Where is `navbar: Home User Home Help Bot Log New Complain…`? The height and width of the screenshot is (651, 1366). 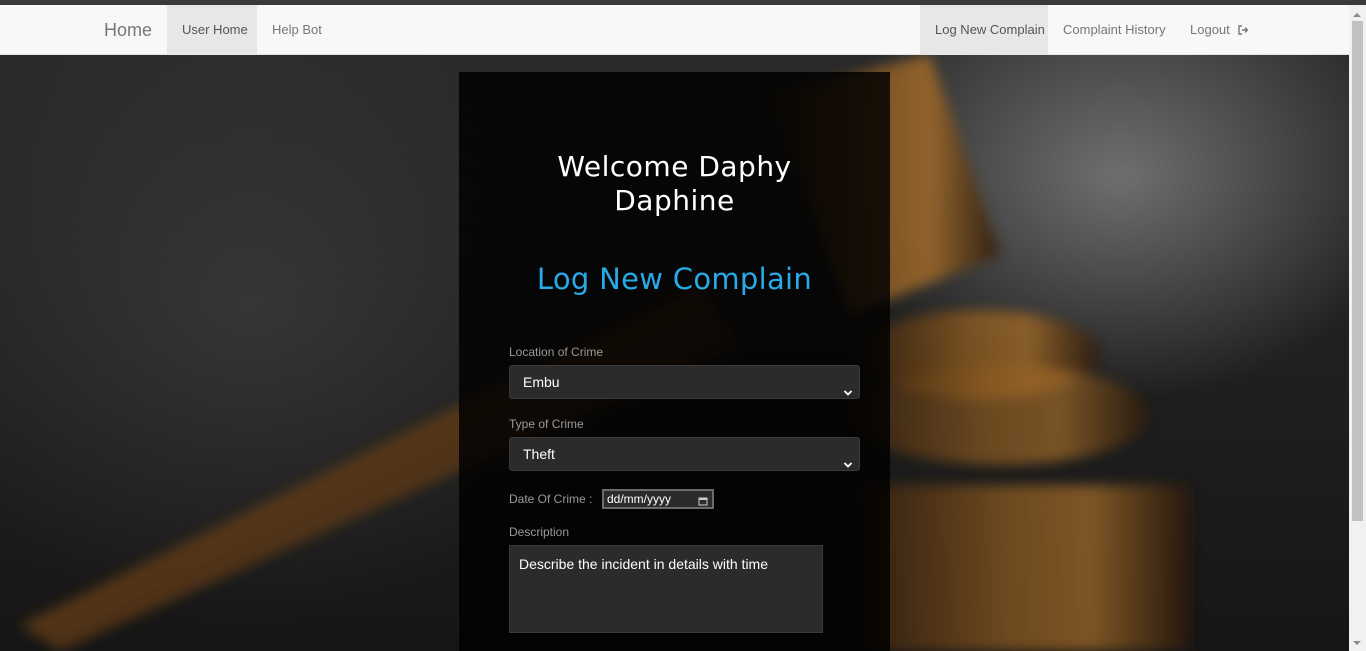
navbar: Home User Home Help Bot Log New Complain… is located at coordinates (674, 30).